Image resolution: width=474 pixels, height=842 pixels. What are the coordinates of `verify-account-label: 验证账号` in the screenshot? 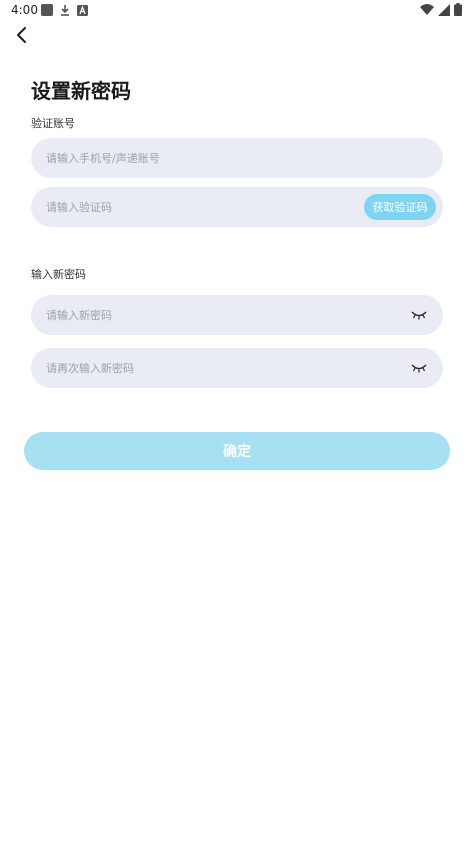 It's located at (53, 123).